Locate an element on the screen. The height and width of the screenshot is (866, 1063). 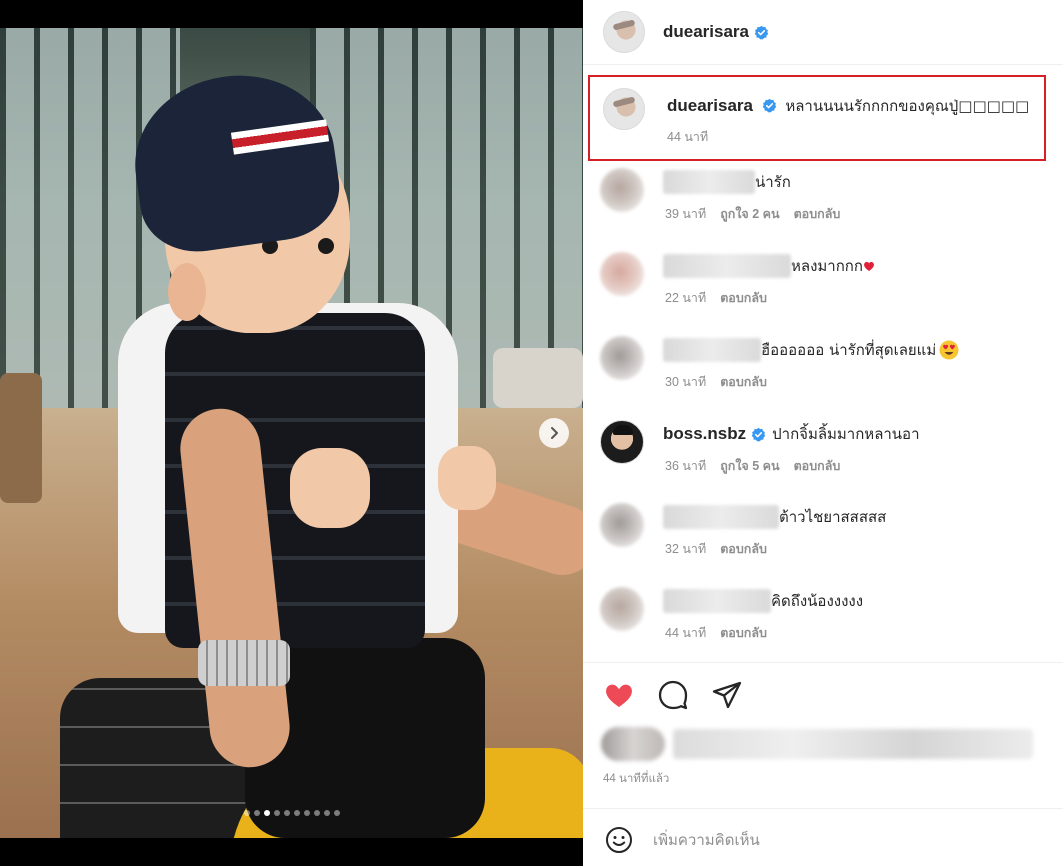
comment-line: น่ารัก is located at coordinates (727, 182).